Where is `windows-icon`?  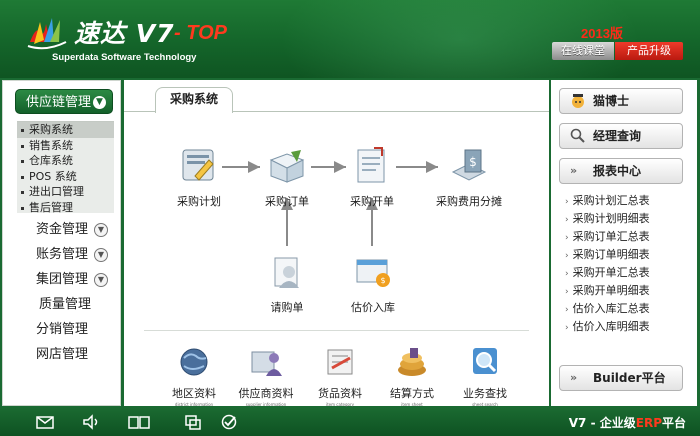 windows-icon is located at coordinates (193, 422).